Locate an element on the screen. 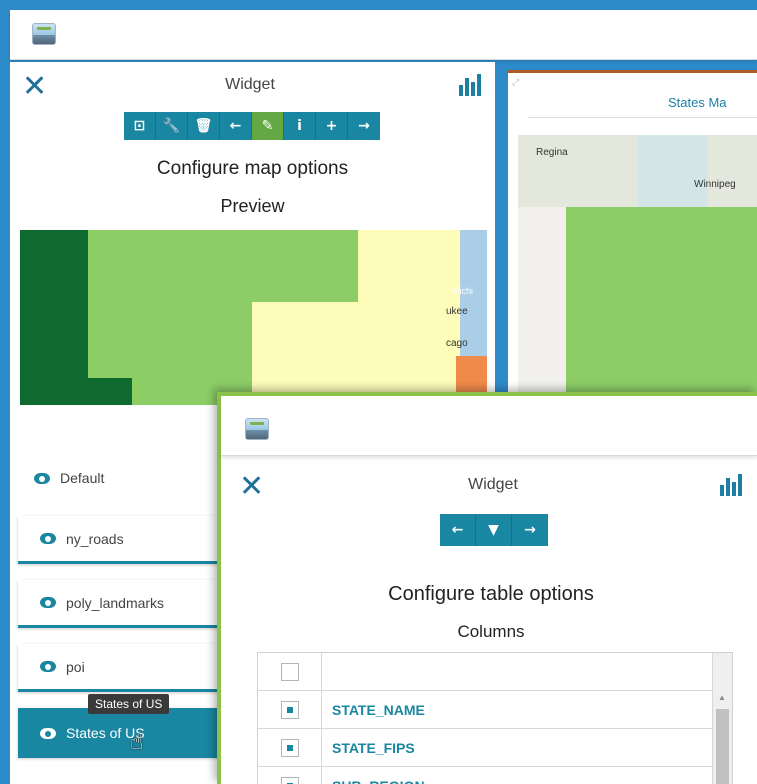 This screenshot has width=757, height=784. hand-cursor-icon: ☝ is located at coordinates (137, 742).